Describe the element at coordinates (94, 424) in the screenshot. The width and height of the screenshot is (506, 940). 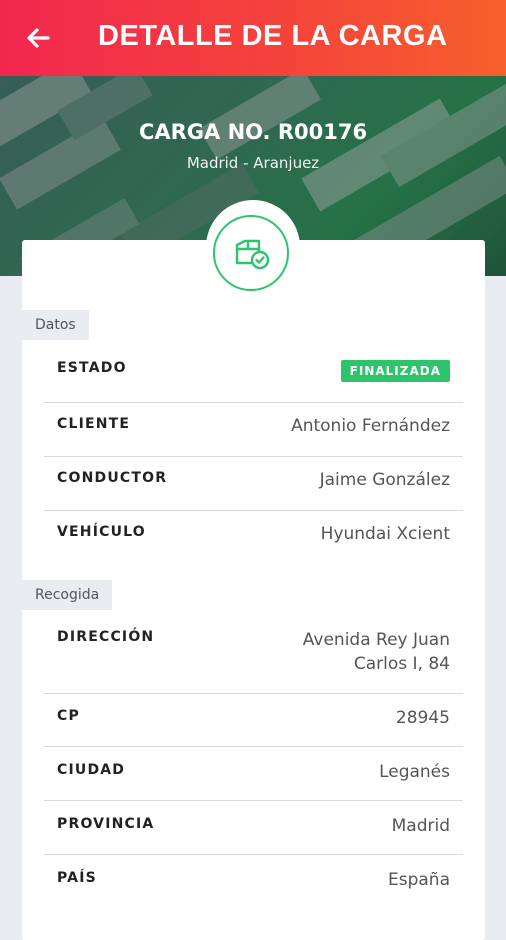
I see `cliente-label: CLIENTE` at that location.